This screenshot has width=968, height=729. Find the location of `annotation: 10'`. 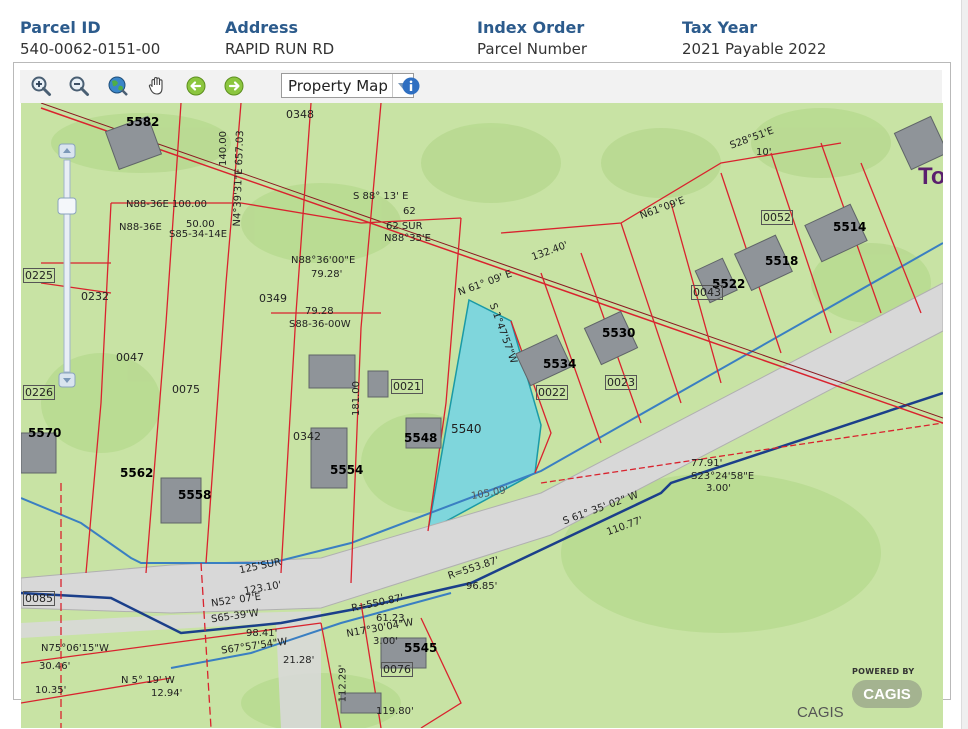

annotation: 10' is located at coordinates (764, 152).